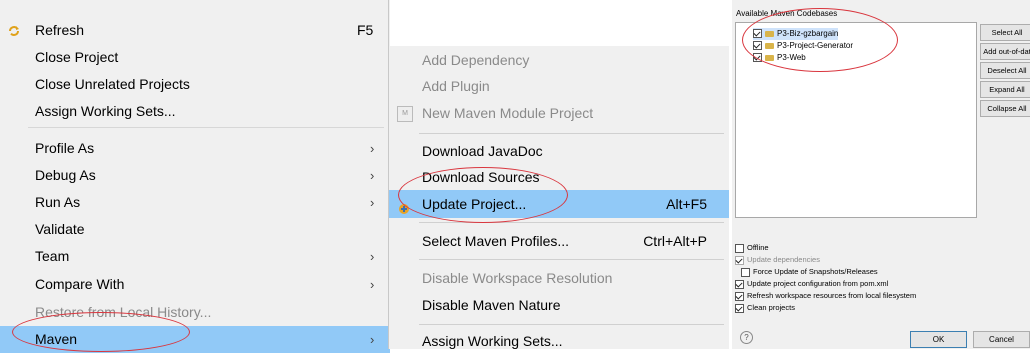  I want to click on deselect-all-button: Deselect All, so click(1005, 70).